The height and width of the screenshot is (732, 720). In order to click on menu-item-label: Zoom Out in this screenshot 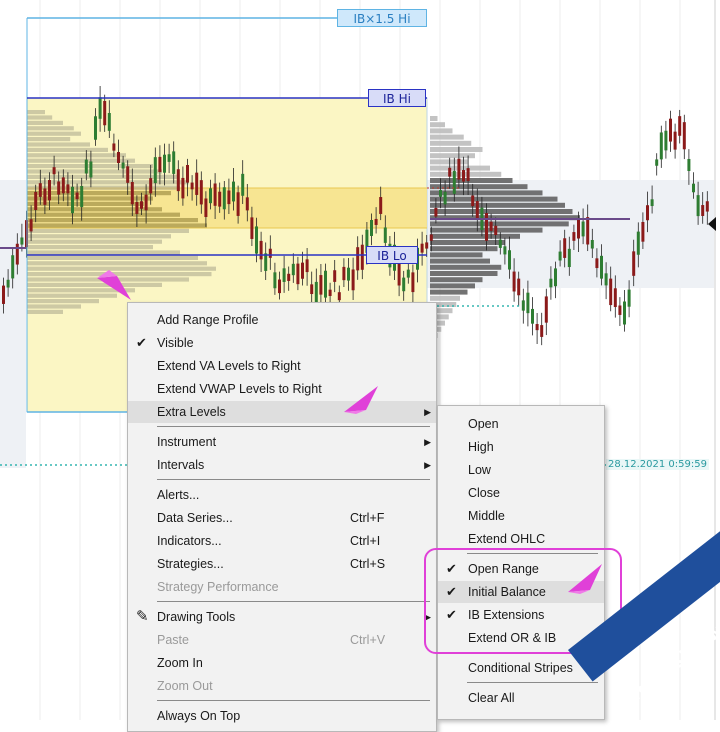, I will do `click(185, 686)`.